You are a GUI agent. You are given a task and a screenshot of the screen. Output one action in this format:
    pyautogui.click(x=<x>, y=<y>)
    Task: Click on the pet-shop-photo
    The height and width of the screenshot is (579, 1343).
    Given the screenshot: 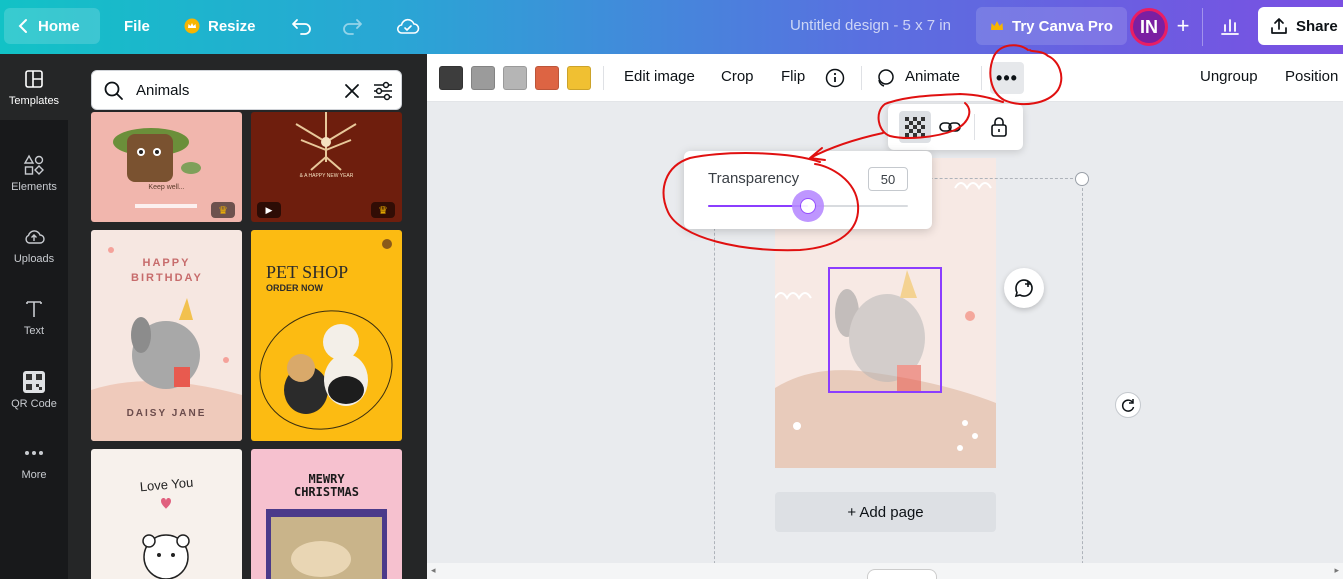 What is the action you would take?
    pyautogui.click(x=326, y=334)
    